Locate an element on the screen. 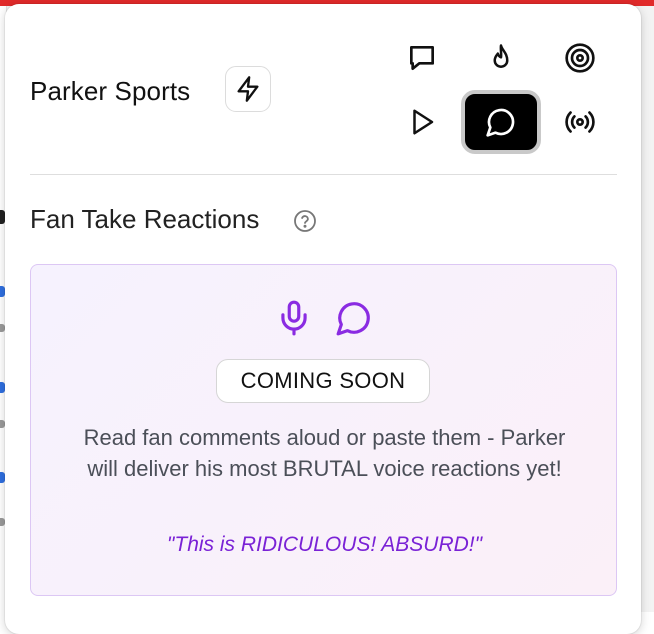  lightning-bolt-icon is located at coordinates (248, 89).